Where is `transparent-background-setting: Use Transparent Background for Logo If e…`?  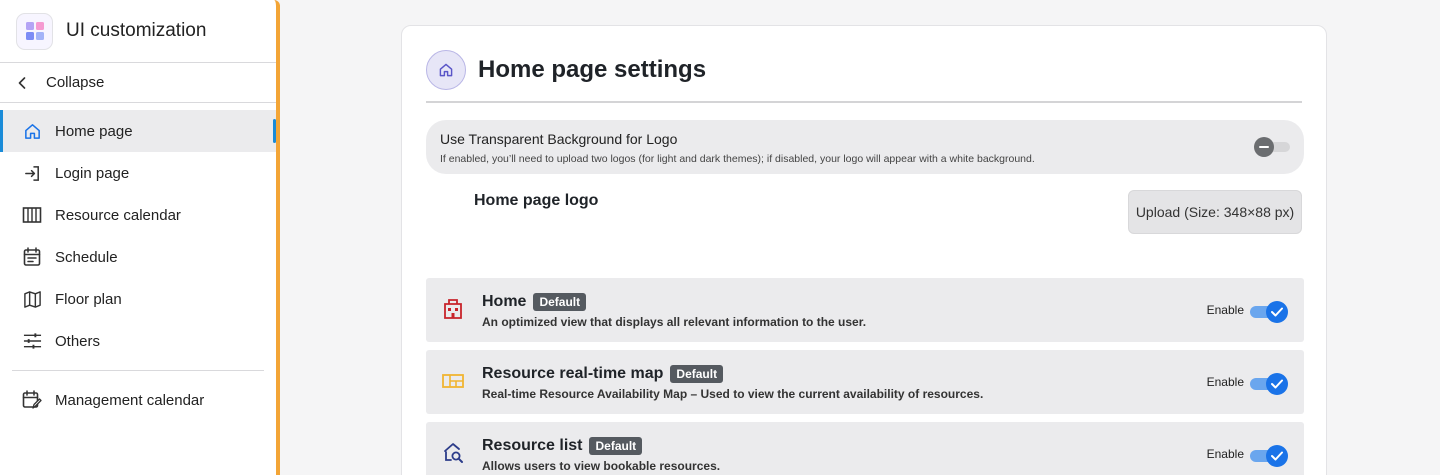
transparent-background-setting: Use Transparent Background for Logo If e… is located at coordinates (865, 147).